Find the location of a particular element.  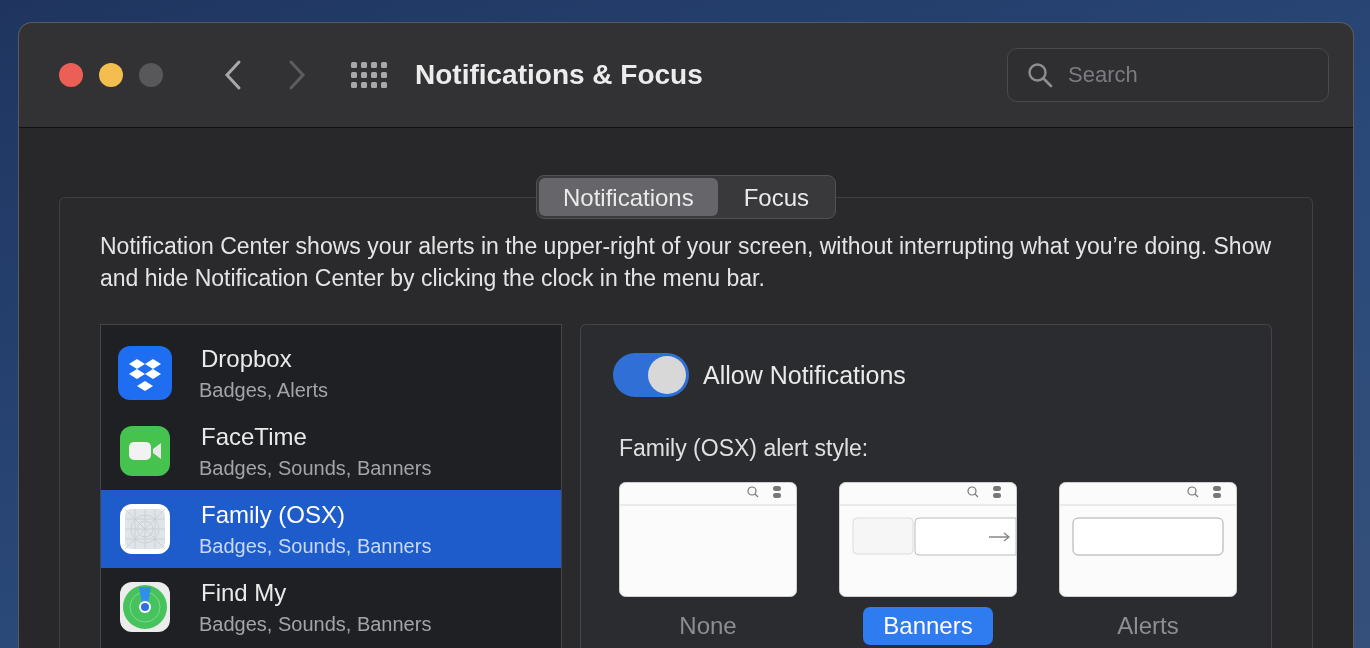

app-name: Find My is located at coordinates (244, 592).